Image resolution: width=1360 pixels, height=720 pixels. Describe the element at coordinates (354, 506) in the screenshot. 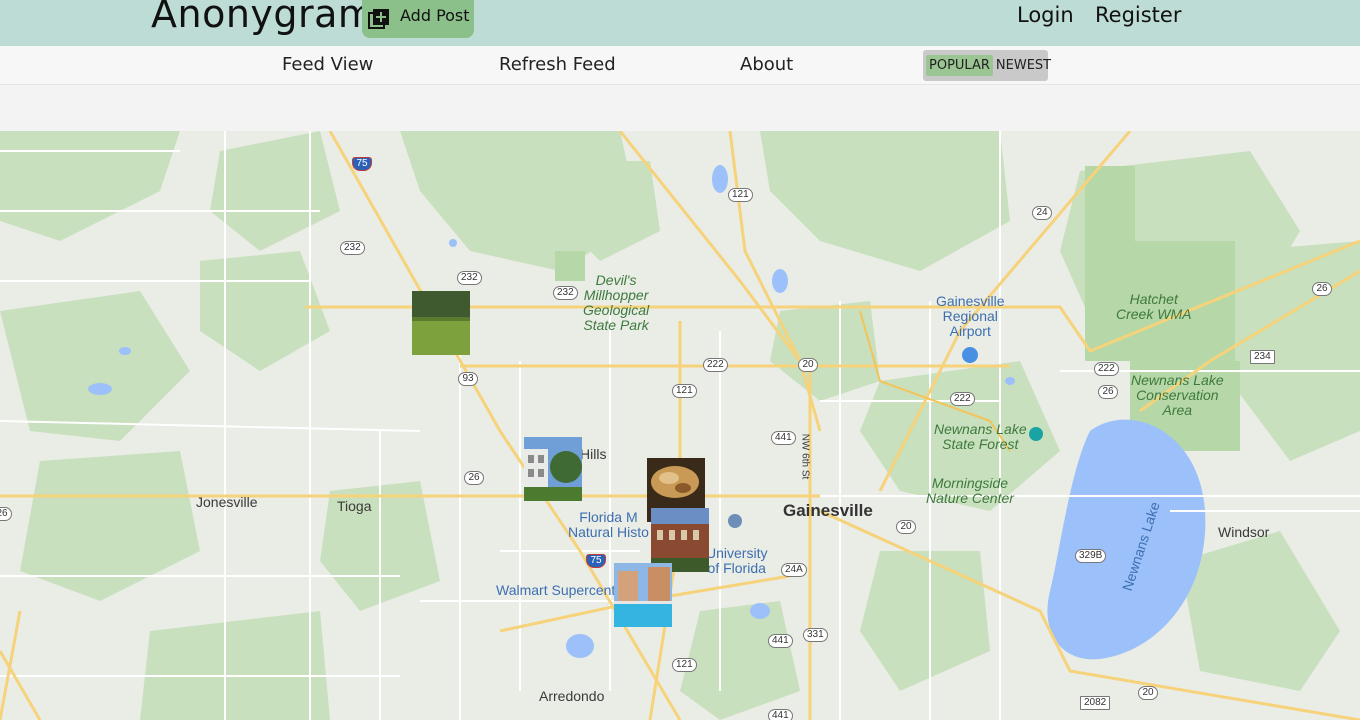

I see `tioga-label: Tioga` at that location.